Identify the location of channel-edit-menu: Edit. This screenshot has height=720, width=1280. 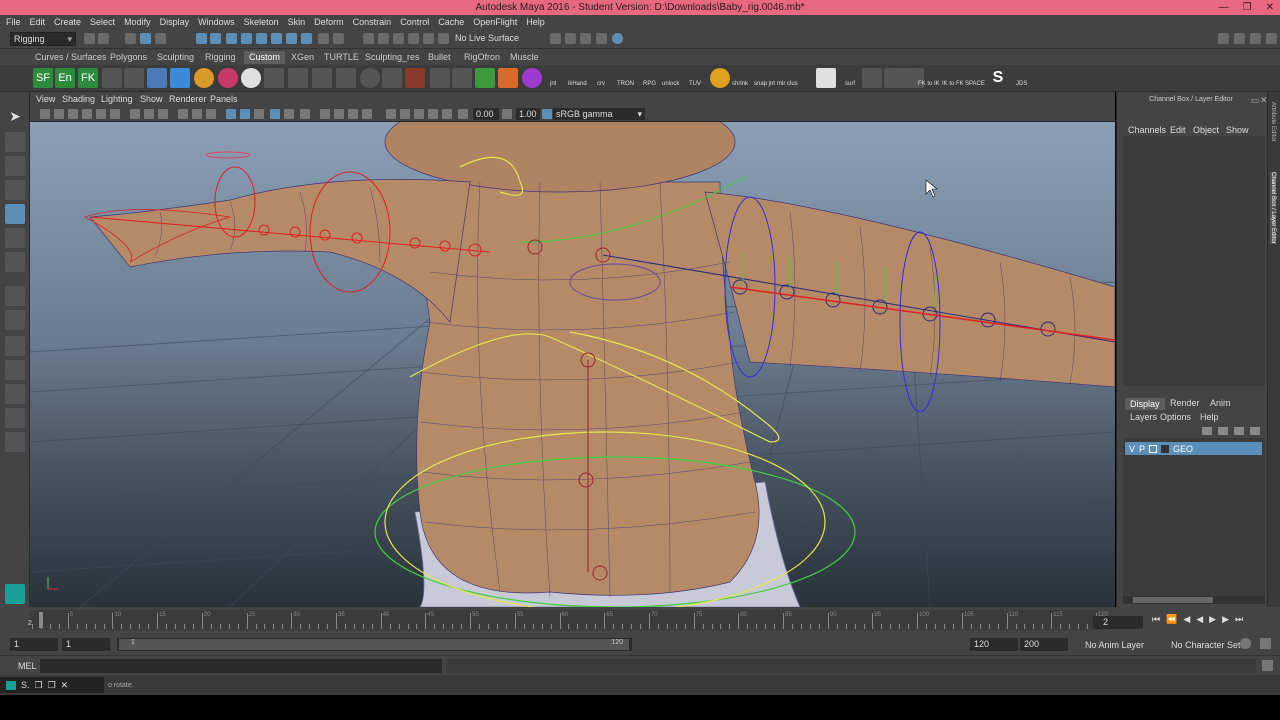
(1178, 130).